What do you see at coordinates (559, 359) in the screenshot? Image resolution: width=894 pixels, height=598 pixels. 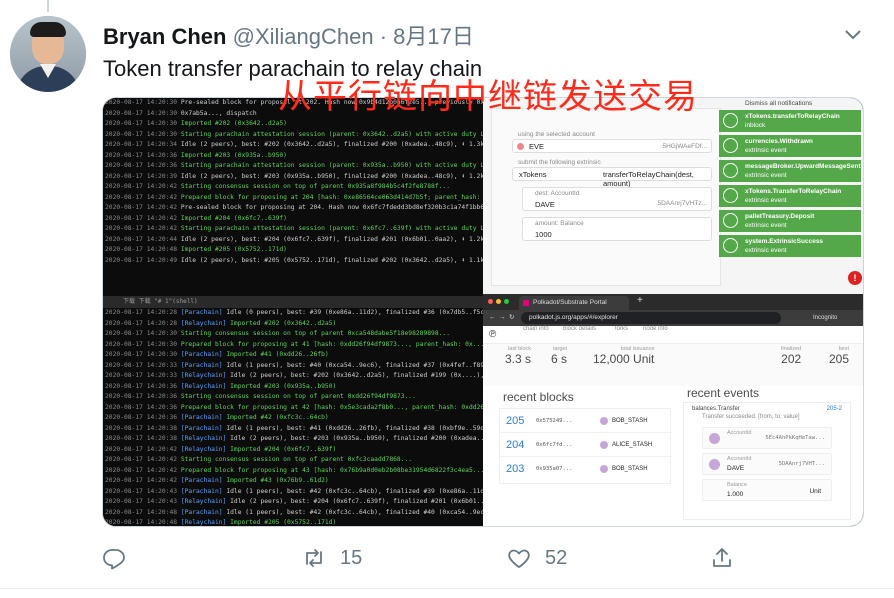 I see `stat-value: 6 s` at bounding box center [559, 359].